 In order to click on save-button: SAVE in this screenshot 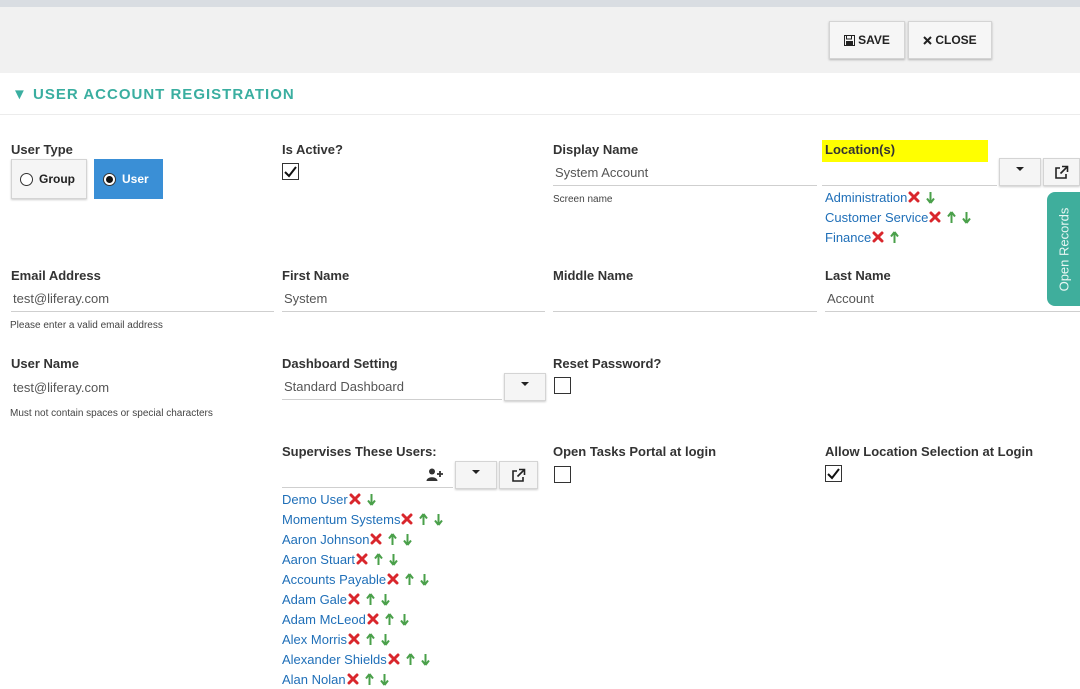, I will do `click(867, 40)`.